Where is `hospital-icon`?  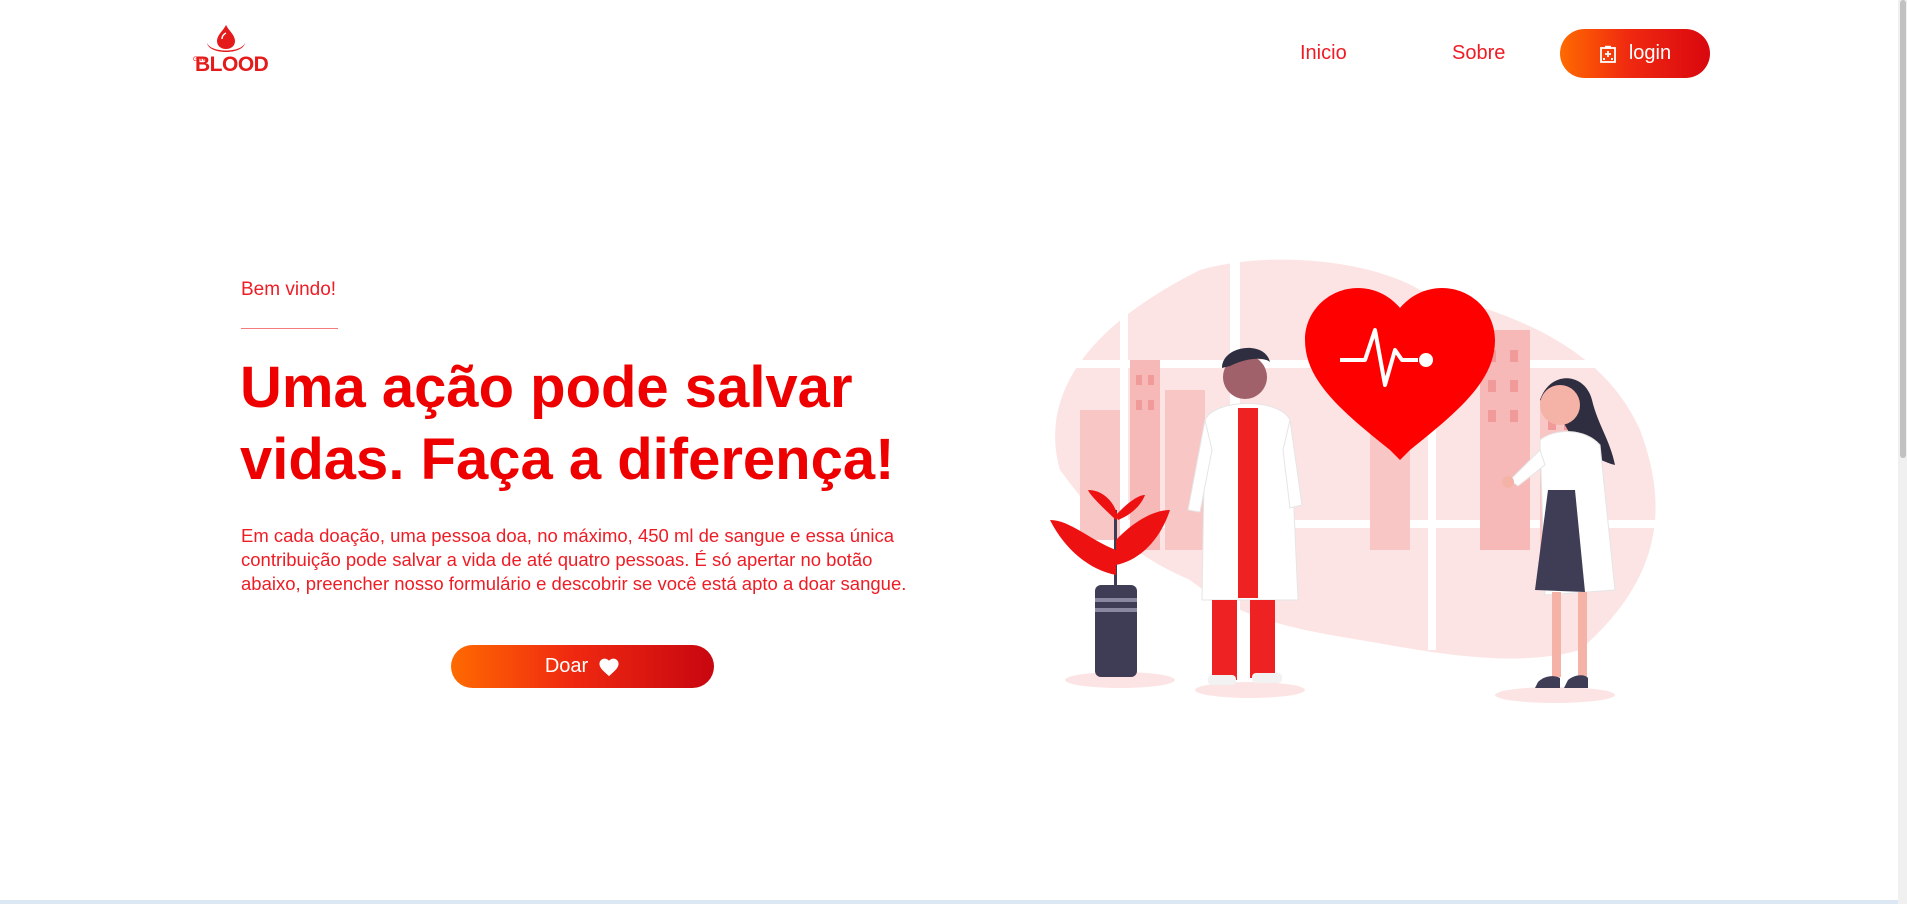
hospital-icon is located at coordinates (1607, 54).